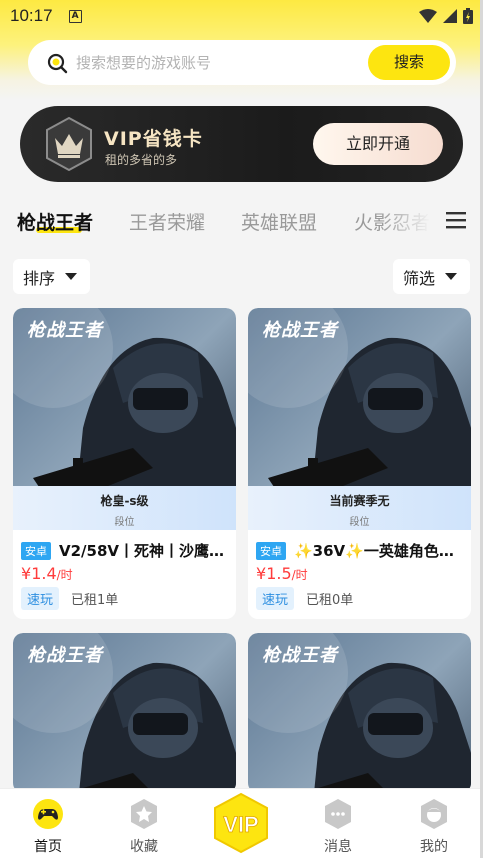  I want to click on nav-vip: VIP, so click(241, 823).